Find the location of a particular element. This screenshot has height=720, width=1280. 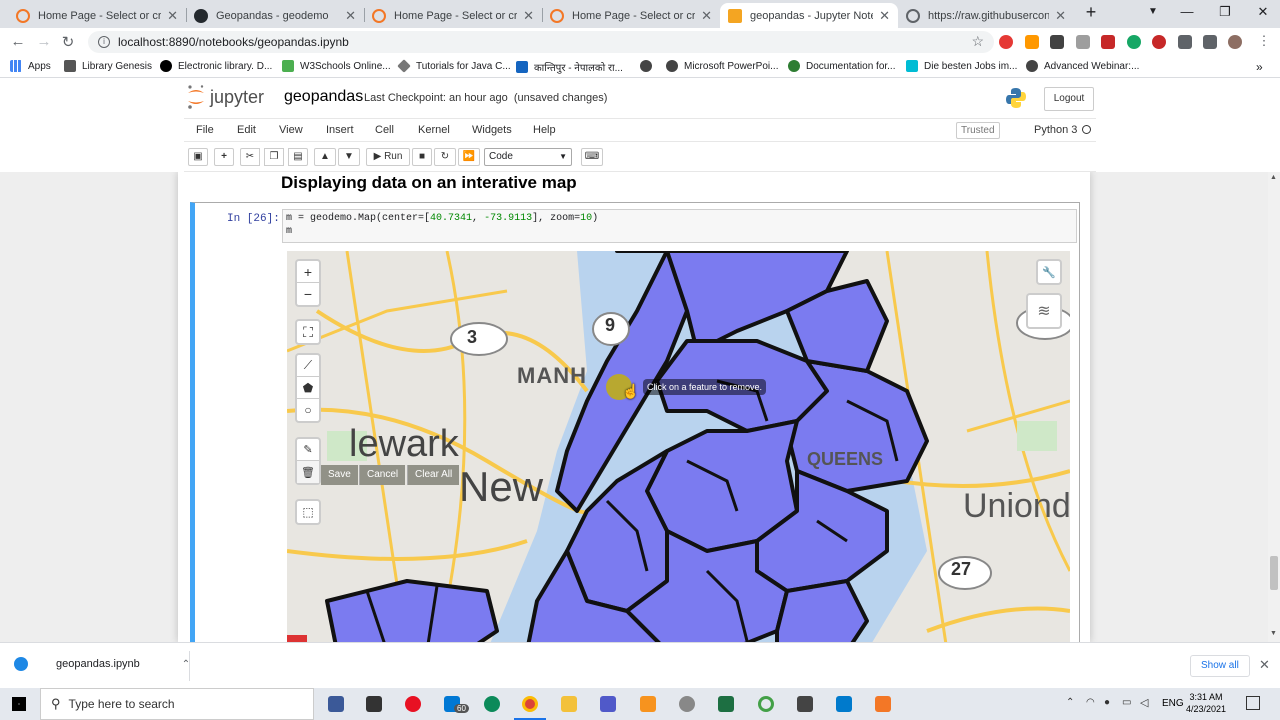

tab-search-icon: ▼ is located at coordinates (1153, 11).